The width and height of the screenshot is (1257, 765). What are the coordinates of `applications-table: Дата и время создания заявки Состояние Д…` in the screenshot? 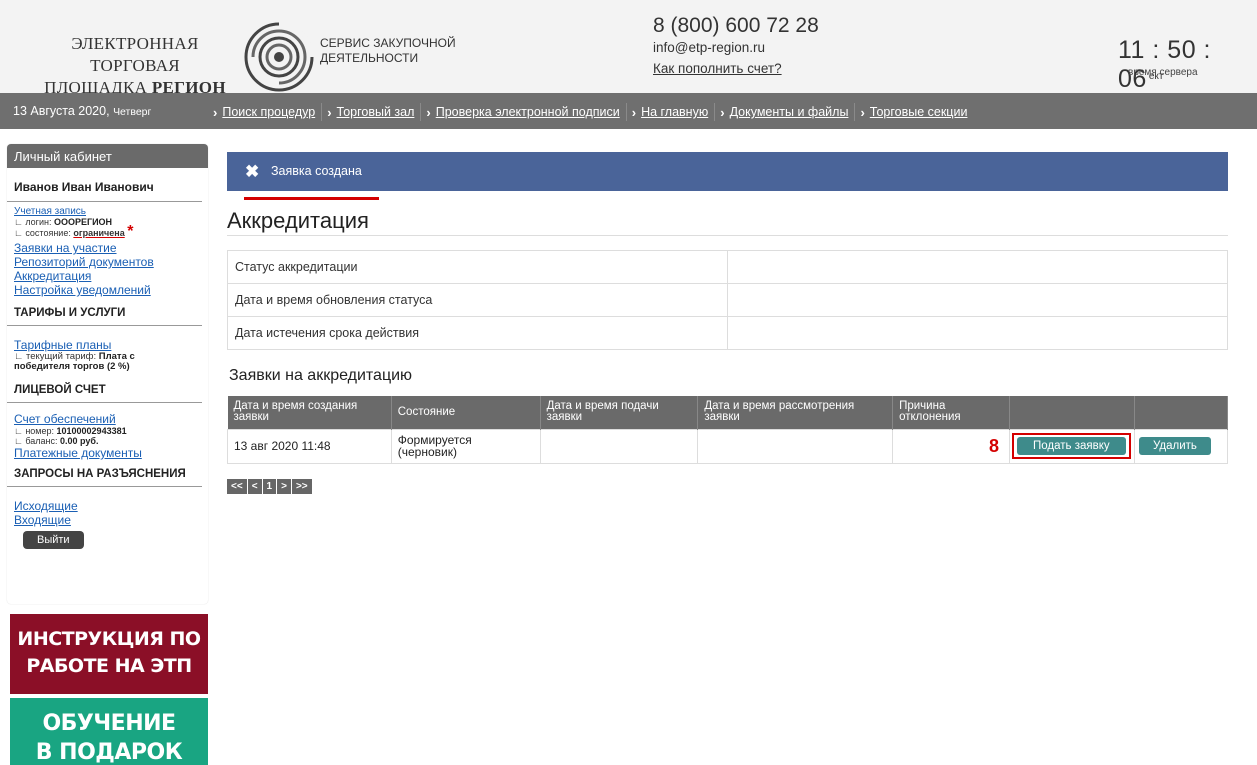 It's located at (728, 430).